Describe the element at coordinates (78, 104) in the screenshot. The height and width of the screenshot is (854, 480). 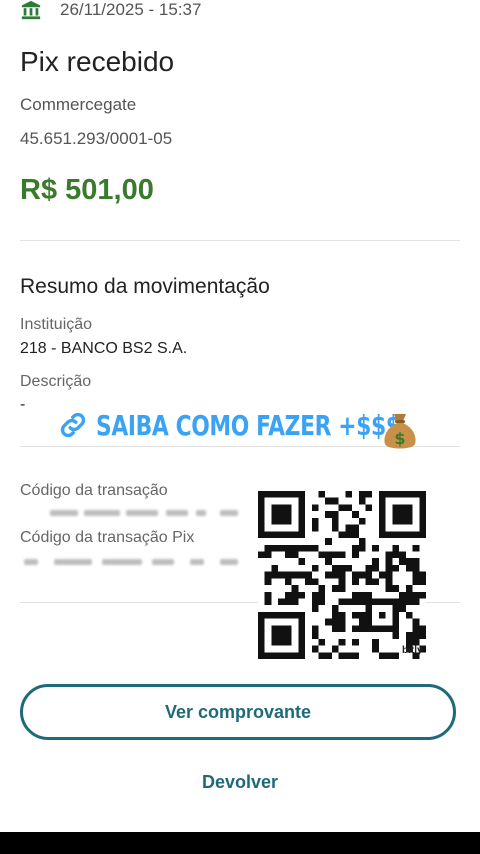
I see `merchant-name: Commercegate` at that location.